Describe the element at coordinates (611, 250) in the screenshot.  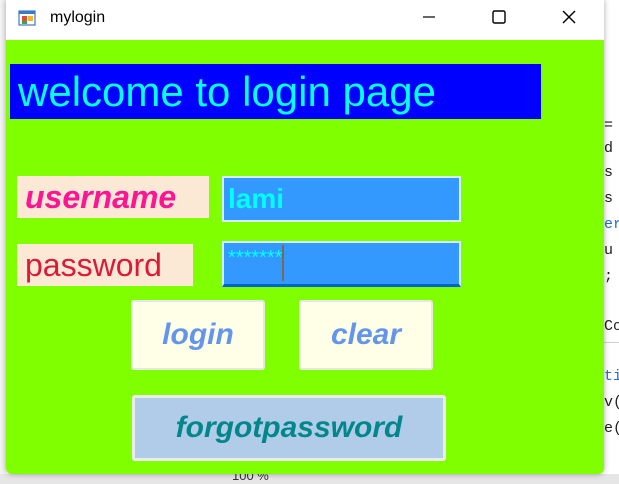
I see `code-line: u =` at that location.